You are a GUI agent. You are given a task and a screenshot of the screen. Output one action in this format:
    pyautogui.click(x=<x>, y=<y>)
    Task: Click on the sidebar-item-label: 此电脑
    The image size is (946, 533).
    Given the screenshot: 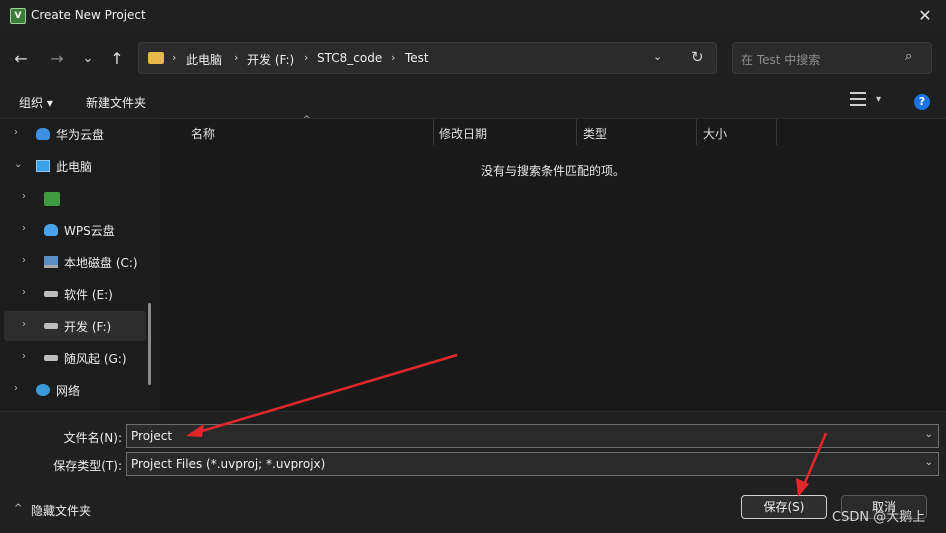 What is the action you would take?
    pyautogui.click(x=74, y=167)
    